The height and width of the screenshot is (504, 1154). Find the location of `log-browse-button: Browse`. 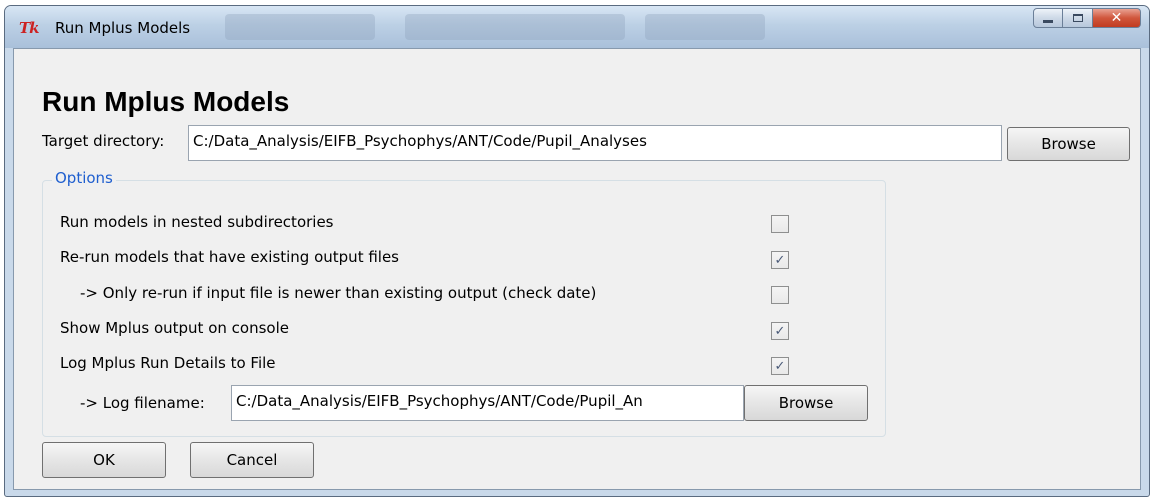

log-browse-button: Browse is located at coordinates (806, 403).